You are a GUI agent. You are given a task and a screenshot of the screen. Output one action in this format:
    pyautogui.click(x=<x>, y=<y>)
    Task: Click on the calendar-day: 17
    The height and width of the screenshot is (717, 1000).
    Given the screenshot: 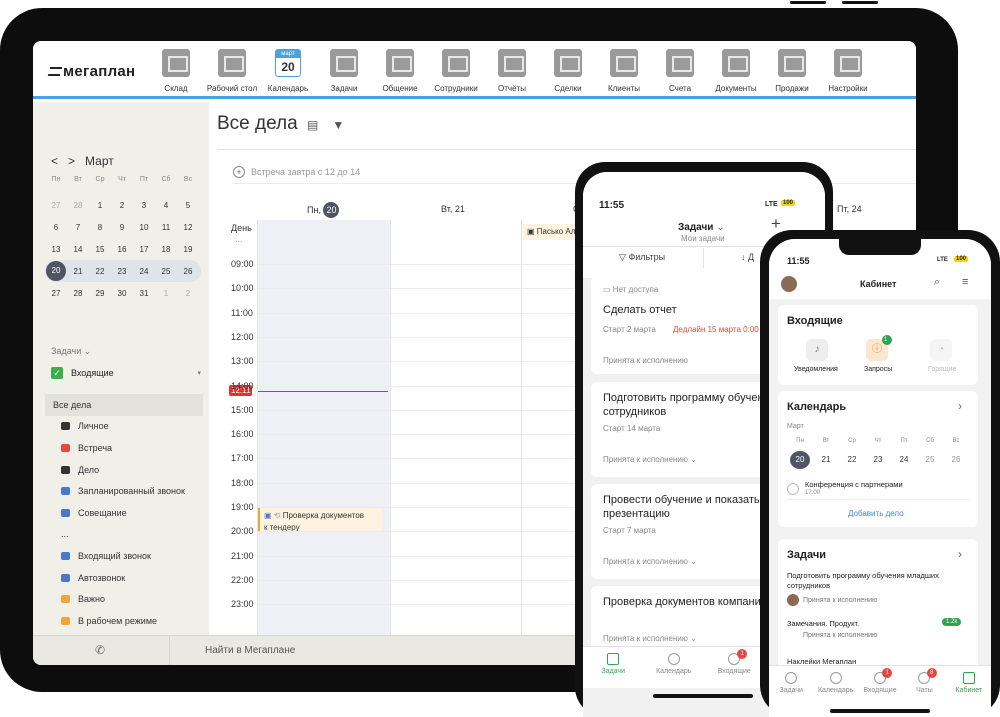 What is the action you would take?
    pyautogui.click(x=144, y=249)
    